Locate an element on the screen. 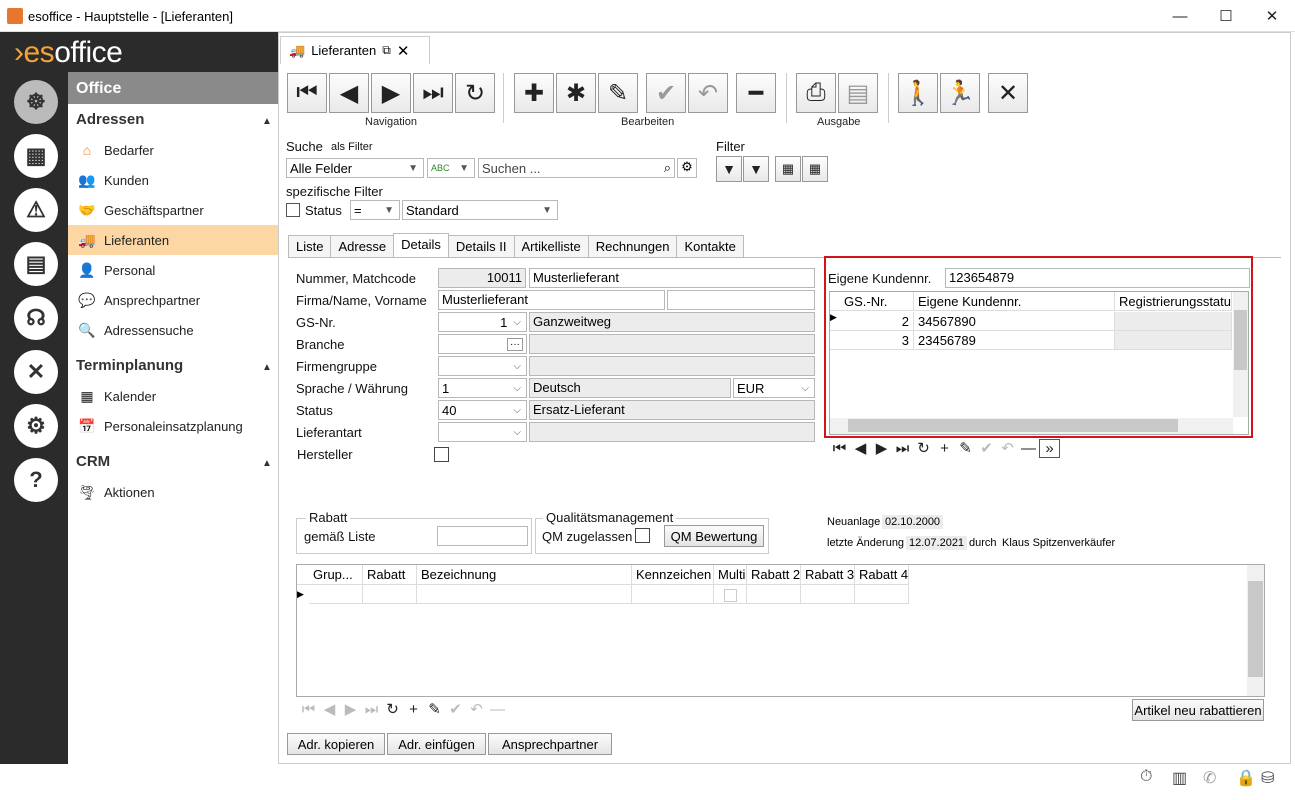 Image resolution: width=1295 pixels, height=800 pixels. document-tab: 🚚 Lieferanten ⧉ ✕ is located at coordinates (355, 50).